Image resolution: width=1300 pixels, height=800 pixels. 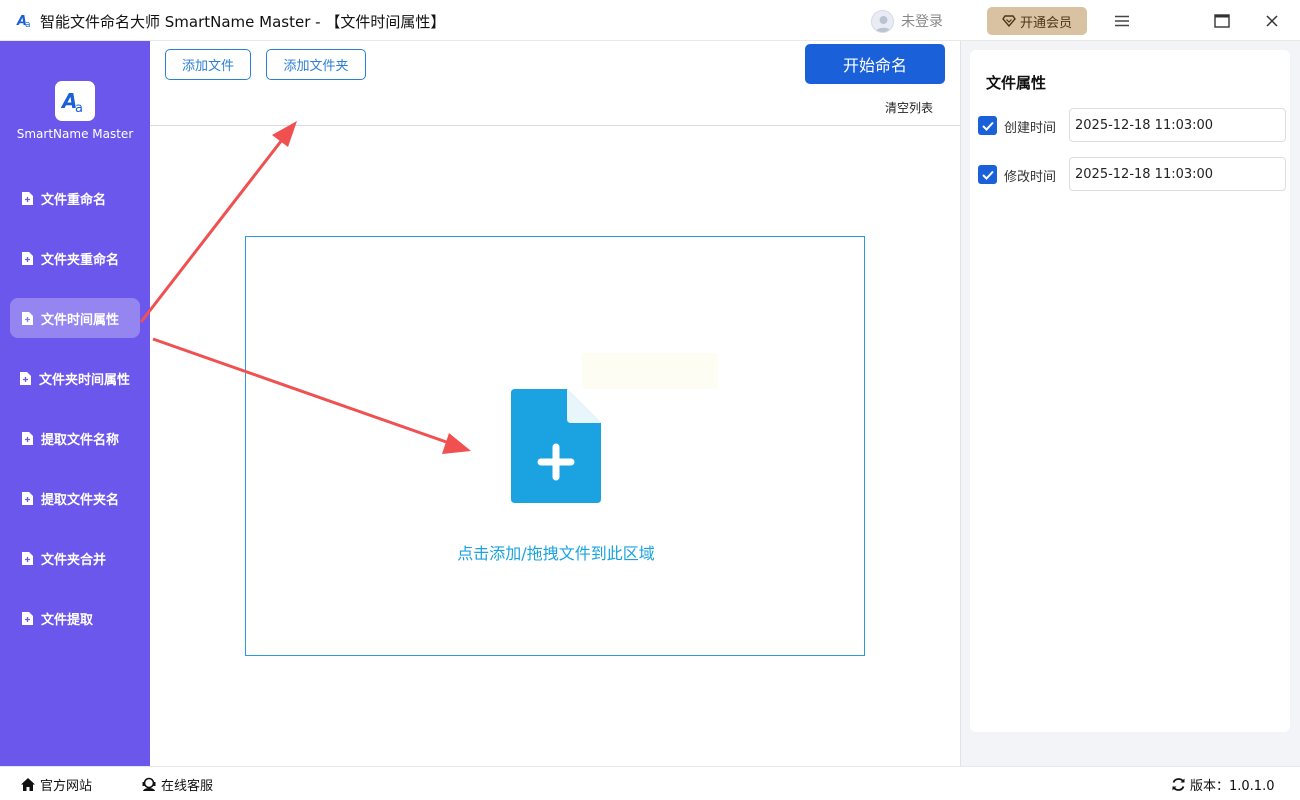 What do you see at coordinates (208, 64) in the screenshot?
I see `add-file-button: 添加文件` at bounding box center [208, 64].